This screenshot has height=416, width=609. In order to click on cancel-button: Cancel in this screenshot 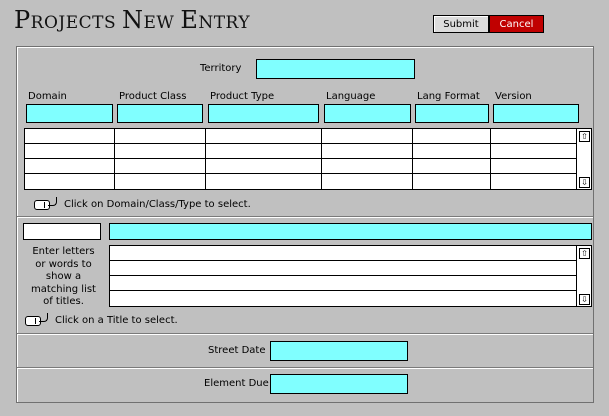, I will do `click(516, 24)`.